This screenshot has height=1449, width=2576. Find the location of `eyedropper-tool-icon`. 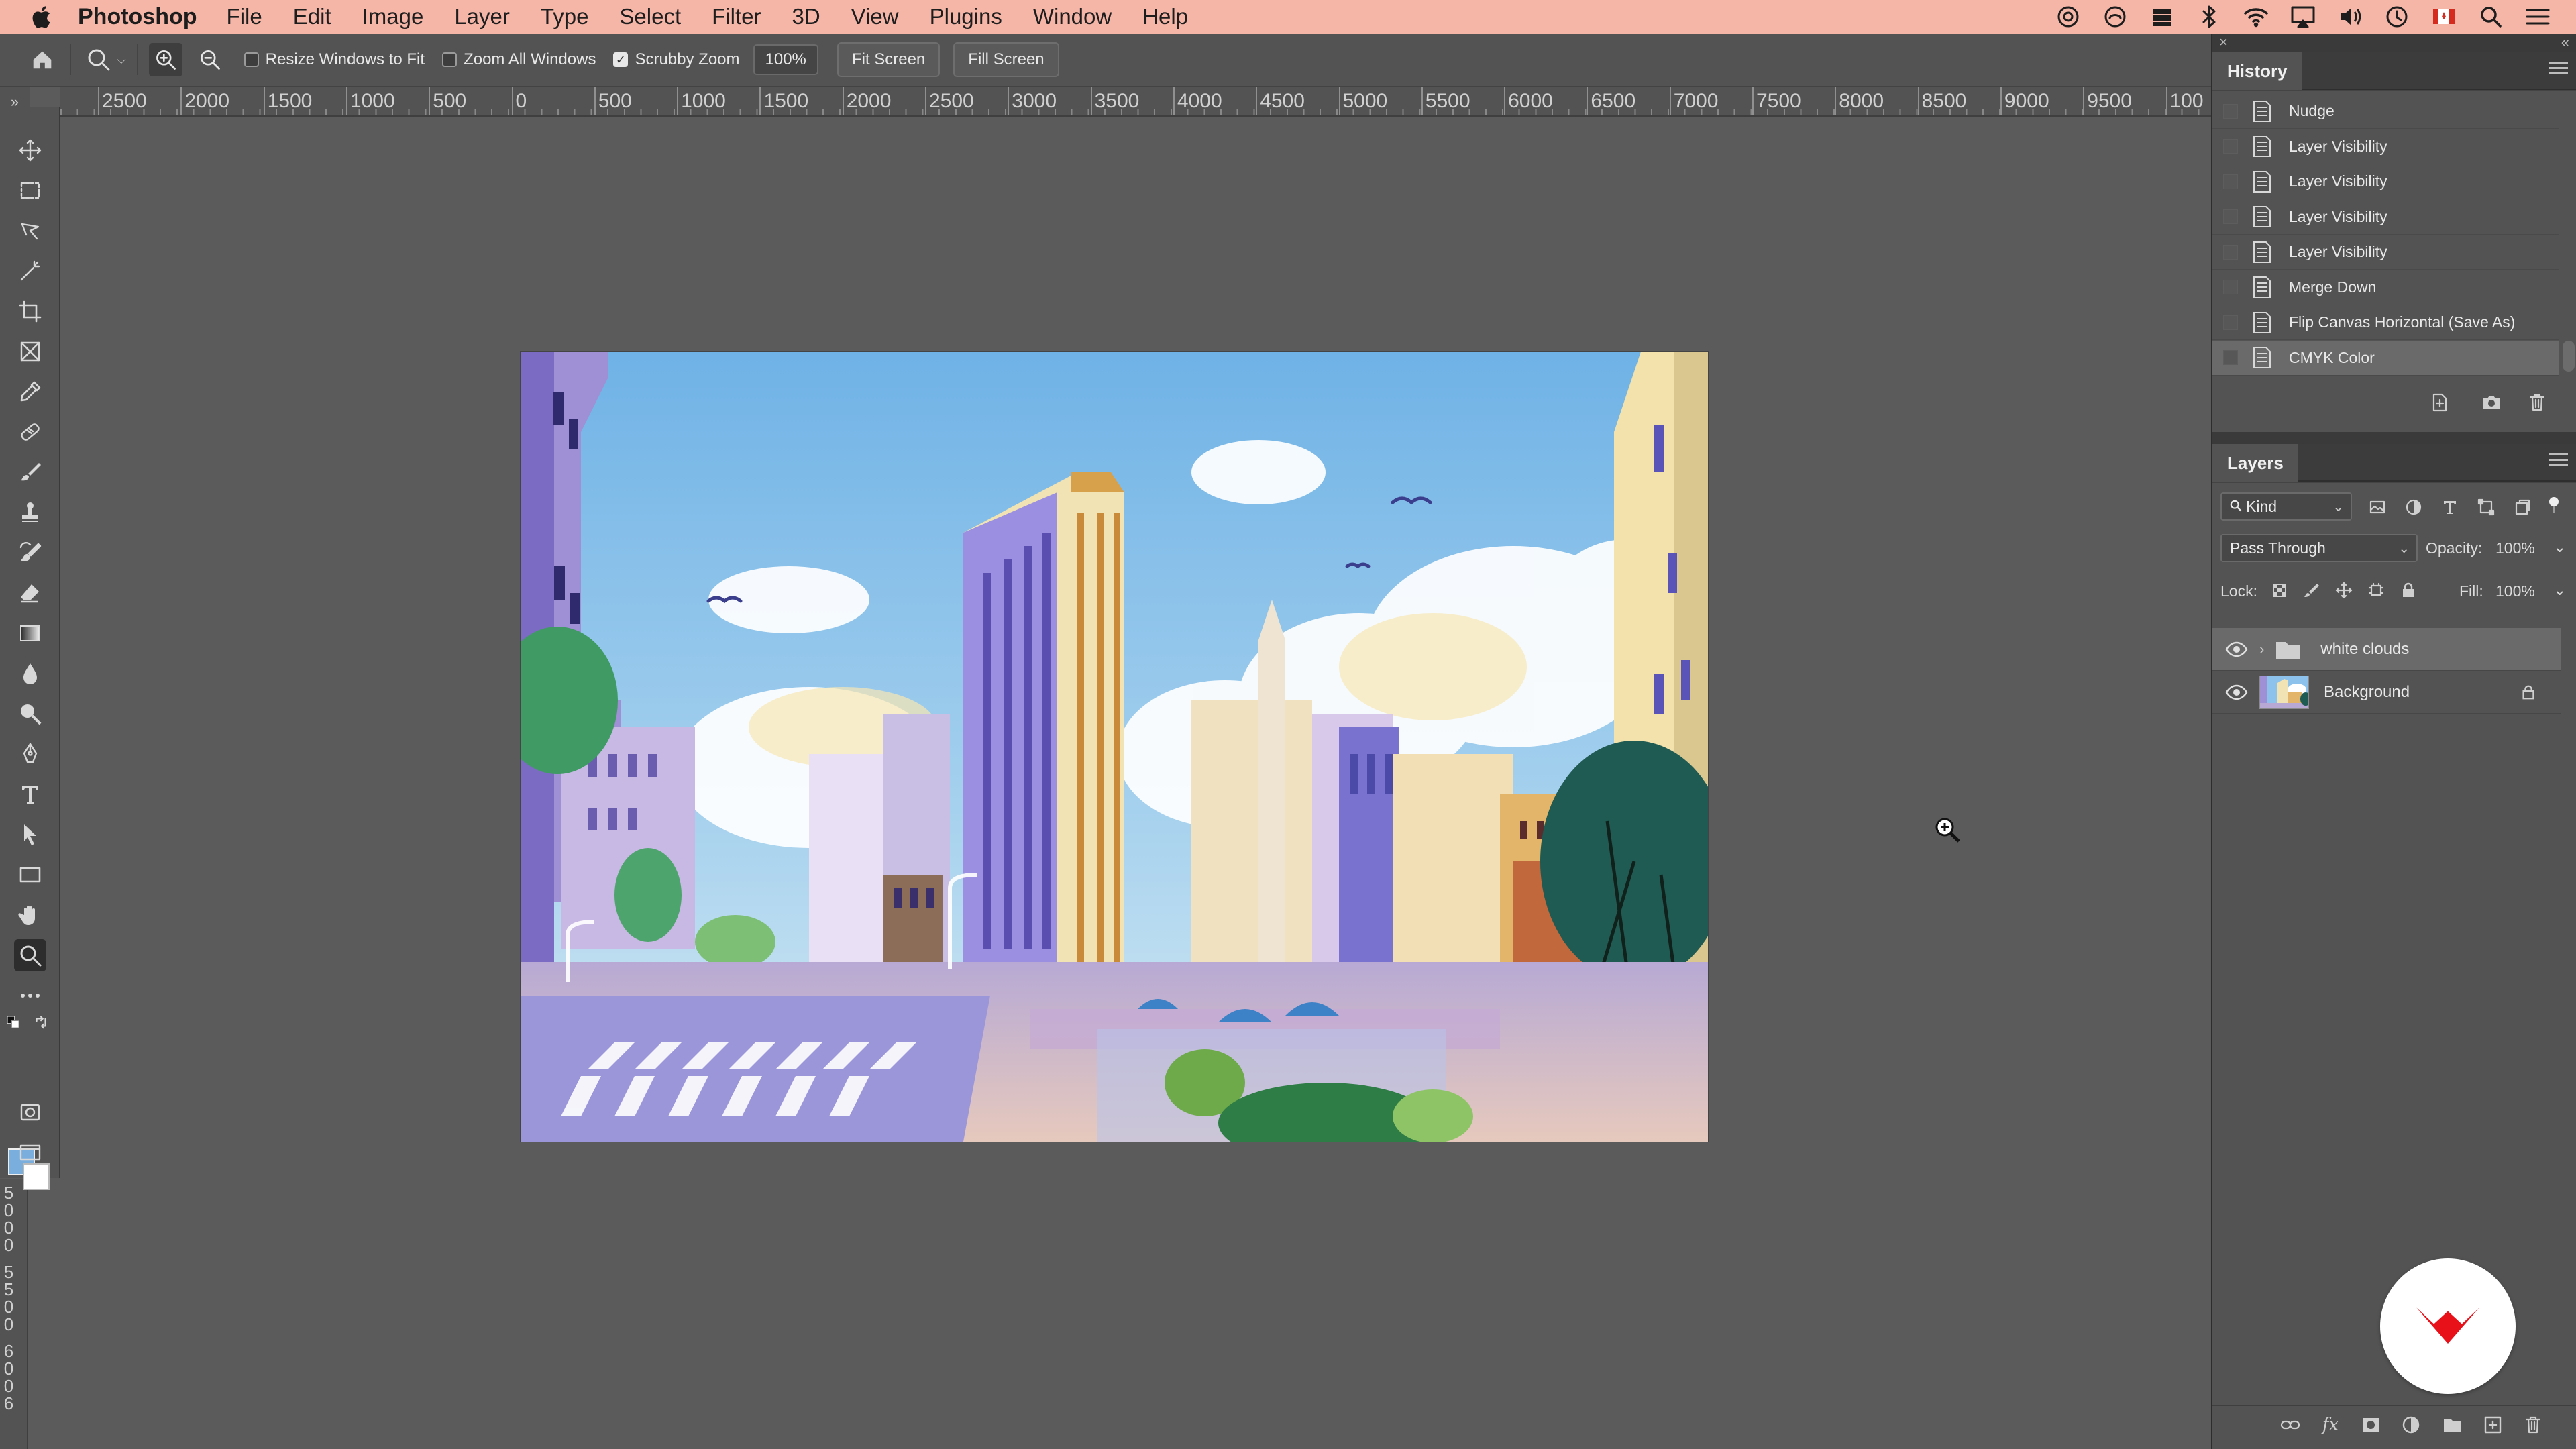

eyedropper-tool-icon is located at coordinates (30, 392).